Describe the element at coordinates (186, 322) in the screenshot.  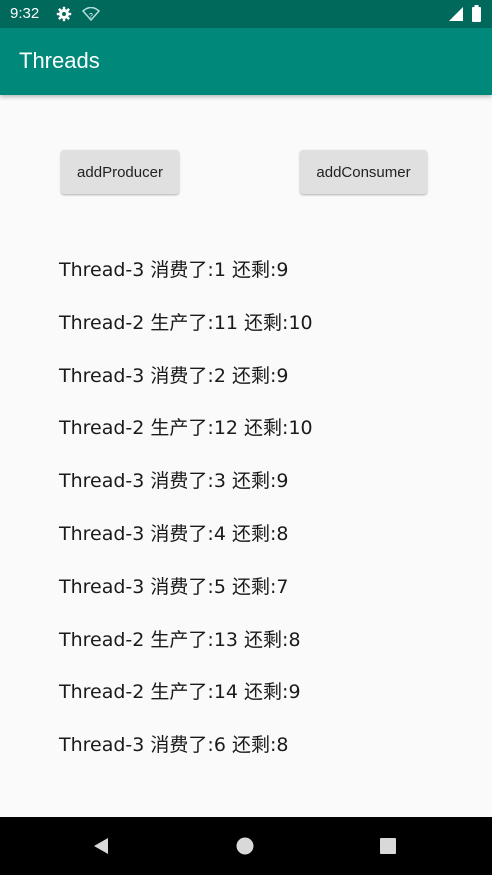
I see `log-item: Thread-2 生产了:11 还剩:10` at that location.